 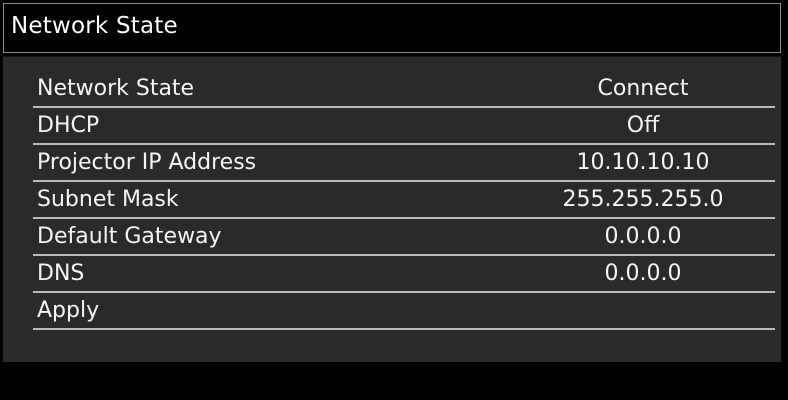 I want to click on title-bar: Network State, so click(x=392, y=28).